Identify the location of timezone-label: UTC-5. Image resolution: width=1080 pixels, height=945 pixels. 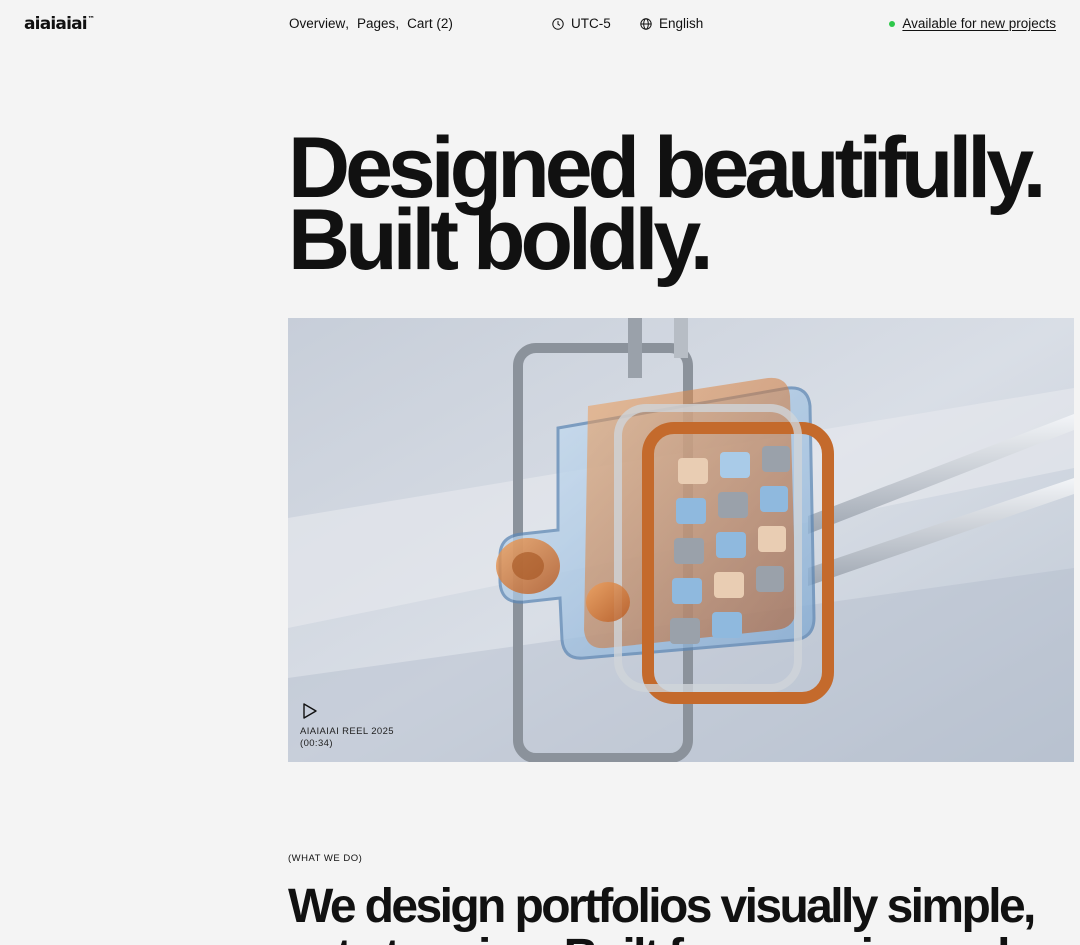
(591, 23).